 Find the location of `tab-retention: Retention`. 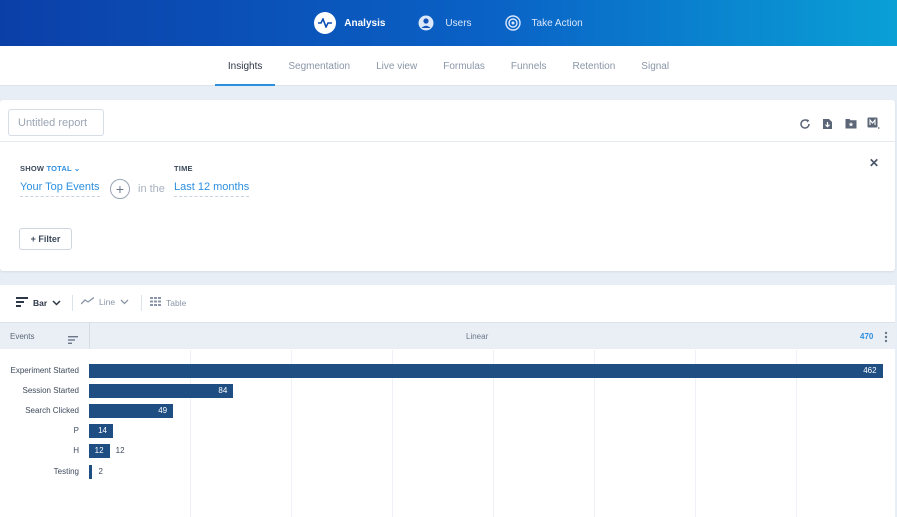

tab-retention: Retention is located at coordinates (593, 66).